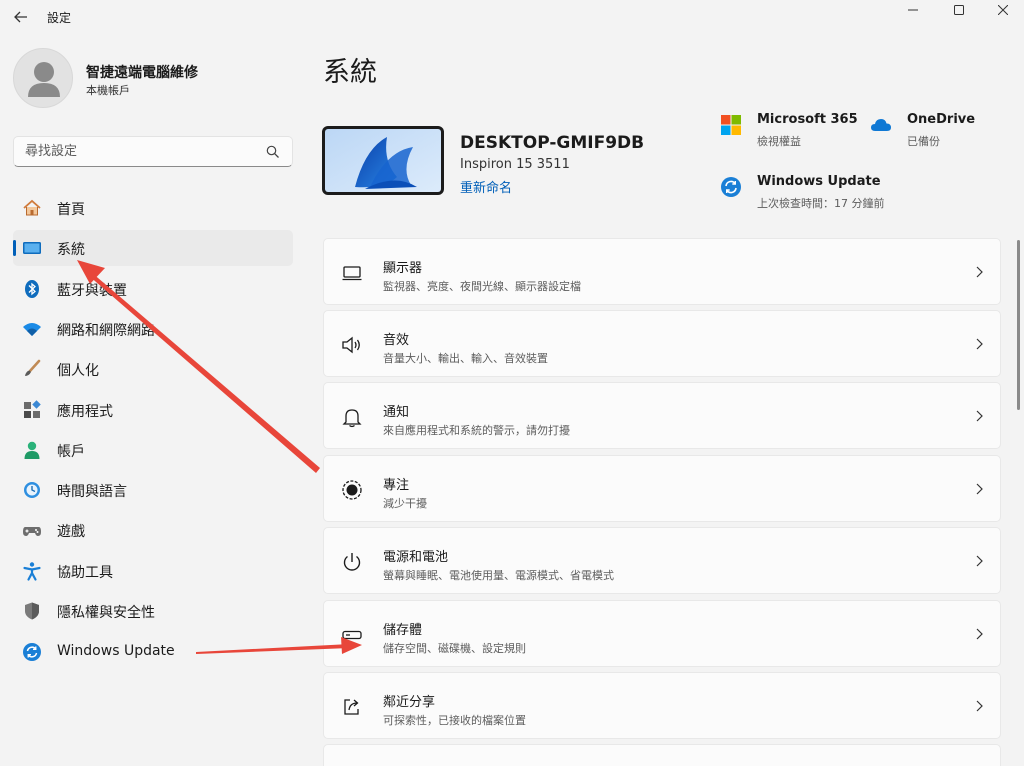 This screenshot has height=766, width=1024. Describe the element at coordinates (512, 17) in the screenshot. I see `title-bar: 設定` at that location.